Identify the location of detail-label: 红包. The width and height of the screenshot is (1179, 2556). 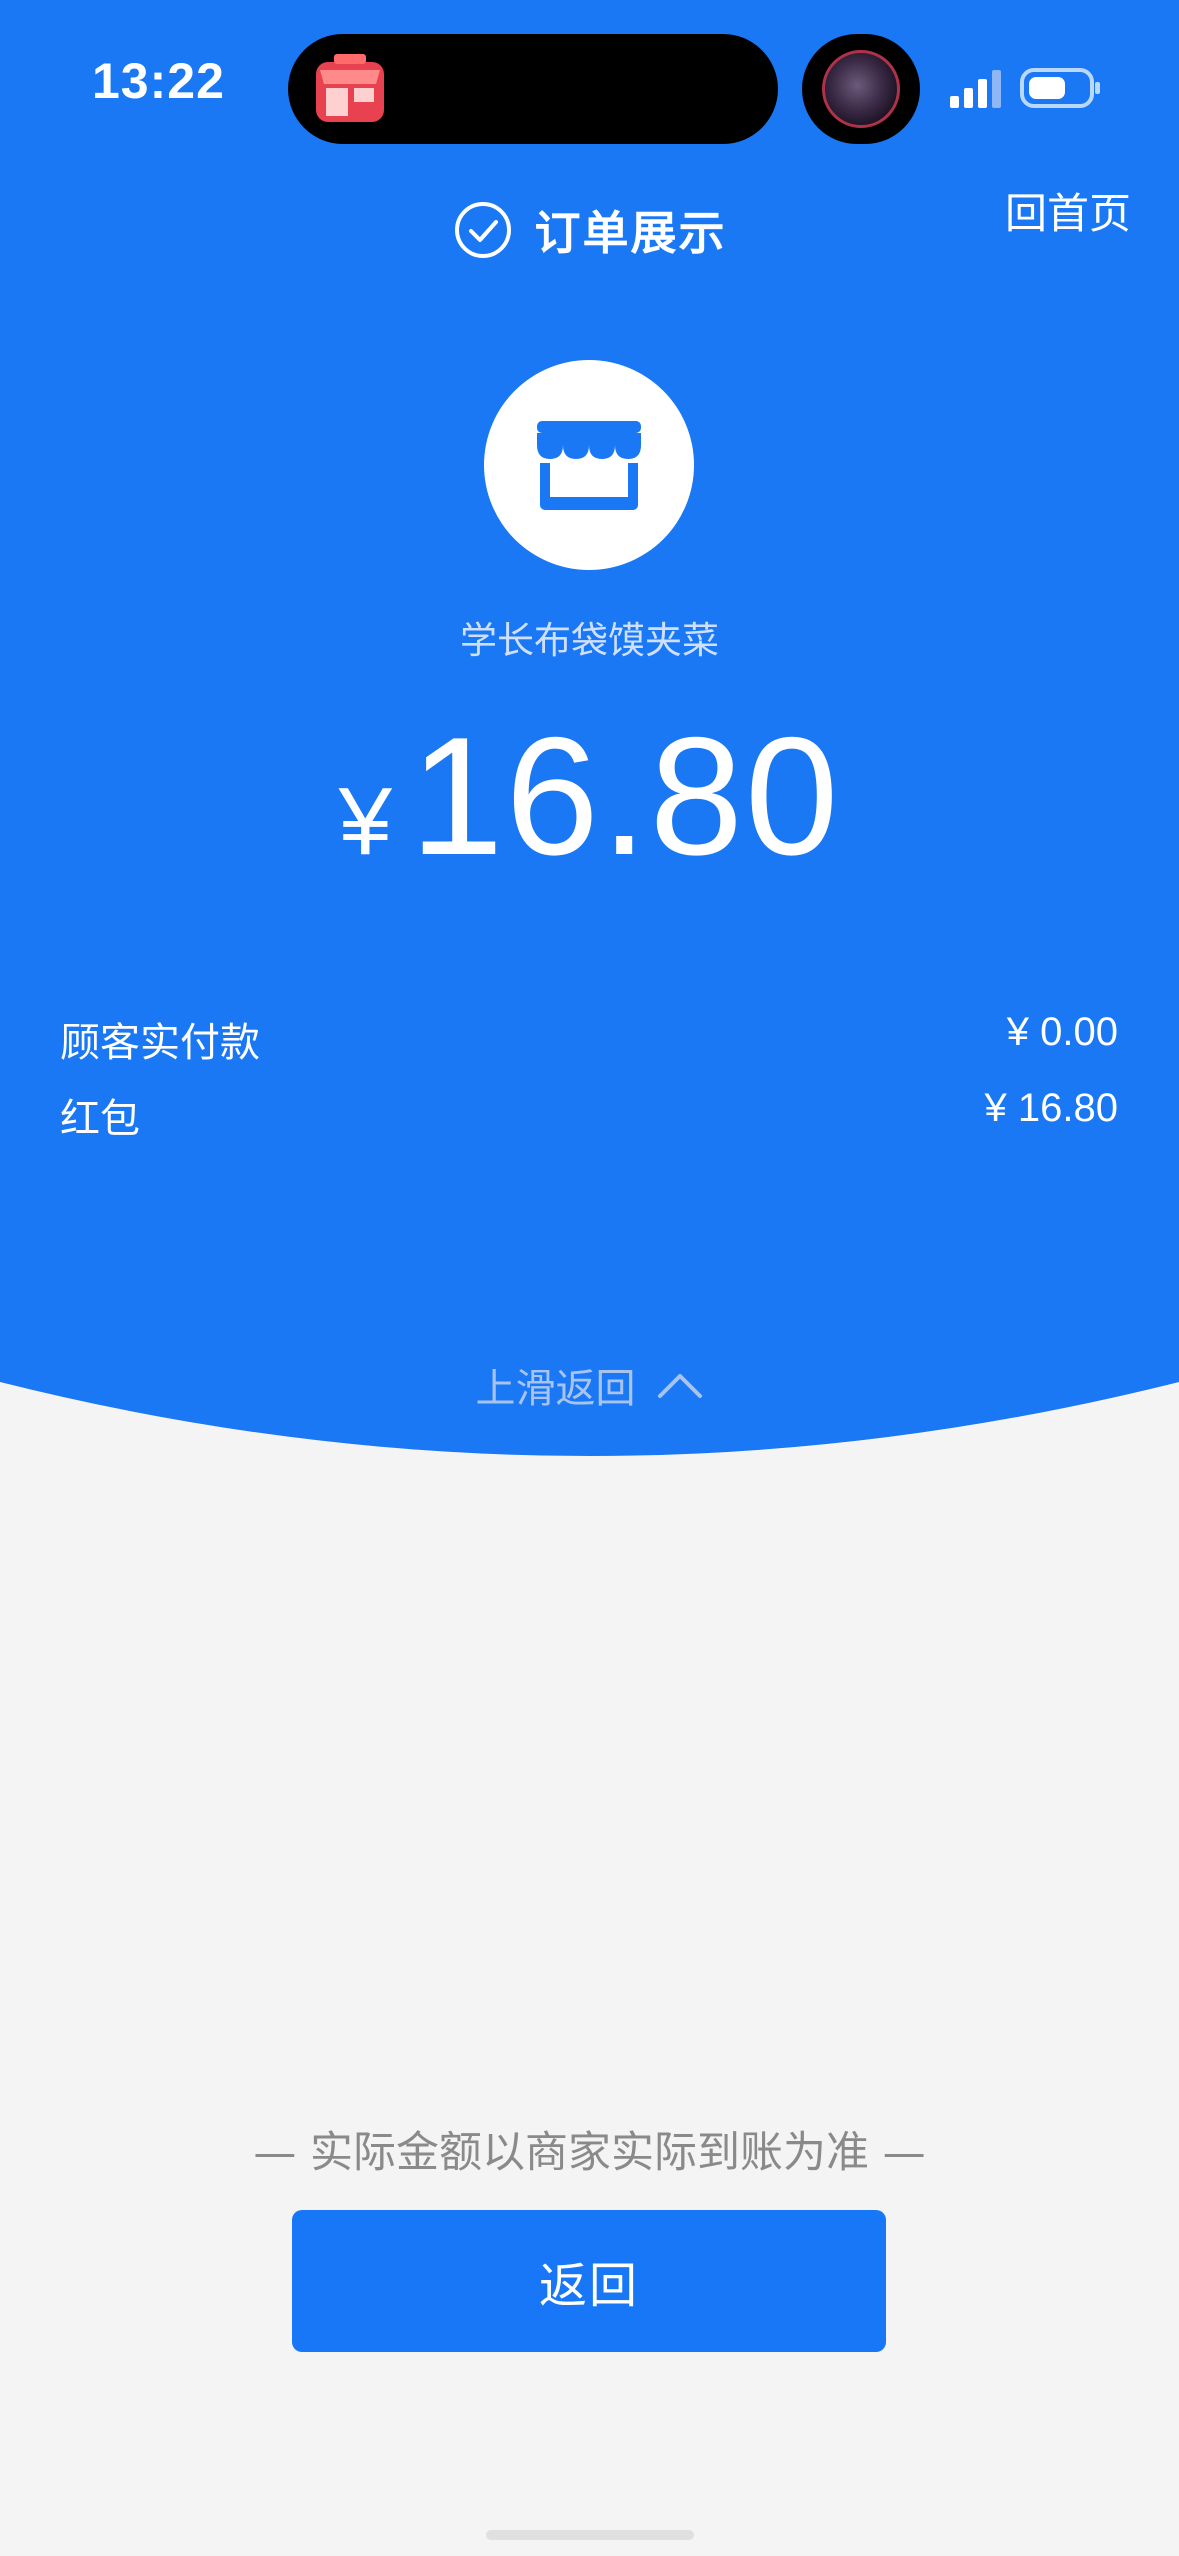
(100, 1119).